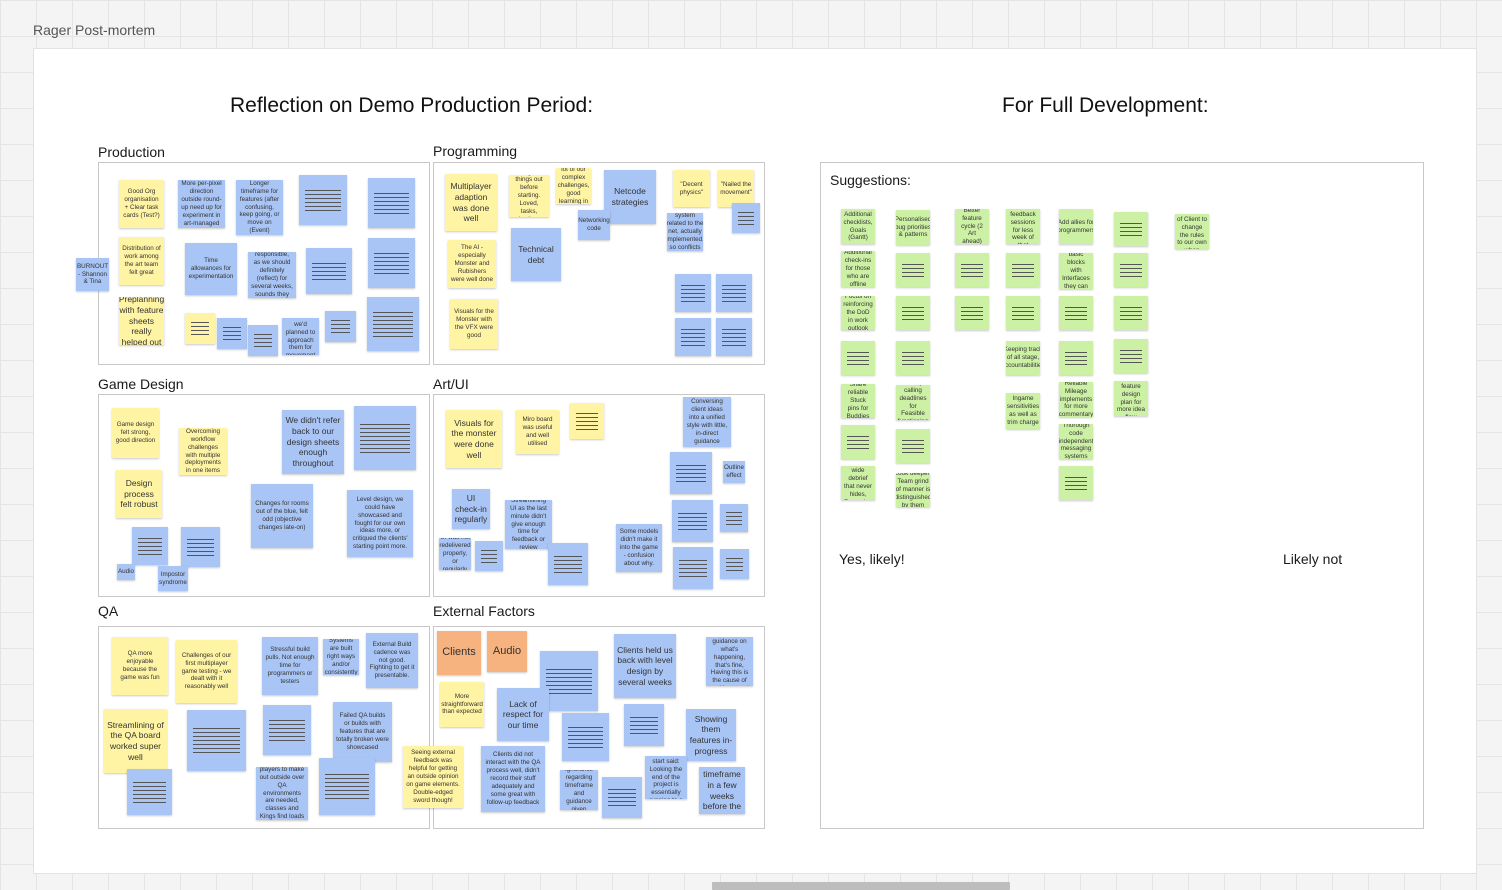 The height and width of the screenshot is (890, 1502). What do you see at coordinates (474, 439) in the screenshot?
I see `sticky-note: Visuals for the monster were done well` at bounding box center [474, 439].